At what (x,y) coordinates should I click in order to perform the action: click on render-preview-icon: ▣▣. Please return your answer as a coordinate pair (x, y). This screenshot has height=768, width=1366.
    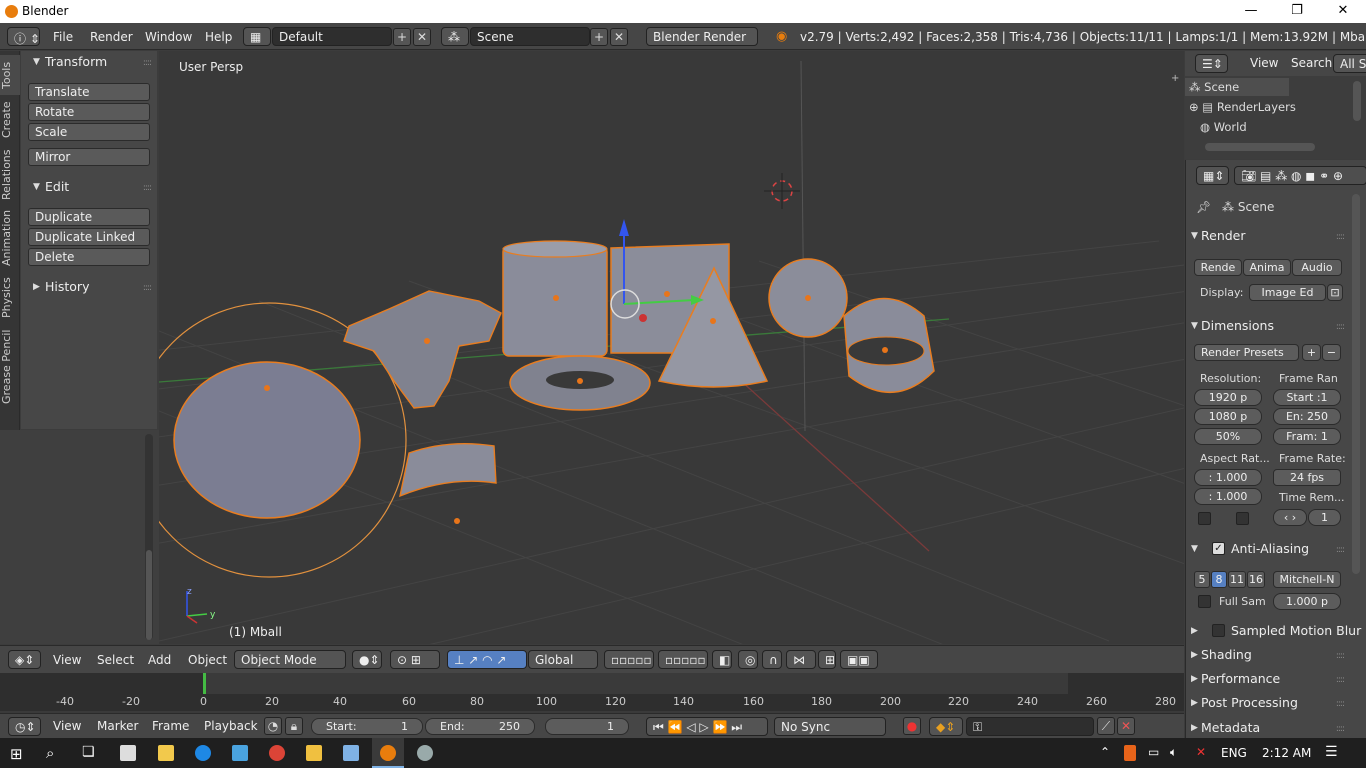
    Looking at the image, I should click on (859, 659).